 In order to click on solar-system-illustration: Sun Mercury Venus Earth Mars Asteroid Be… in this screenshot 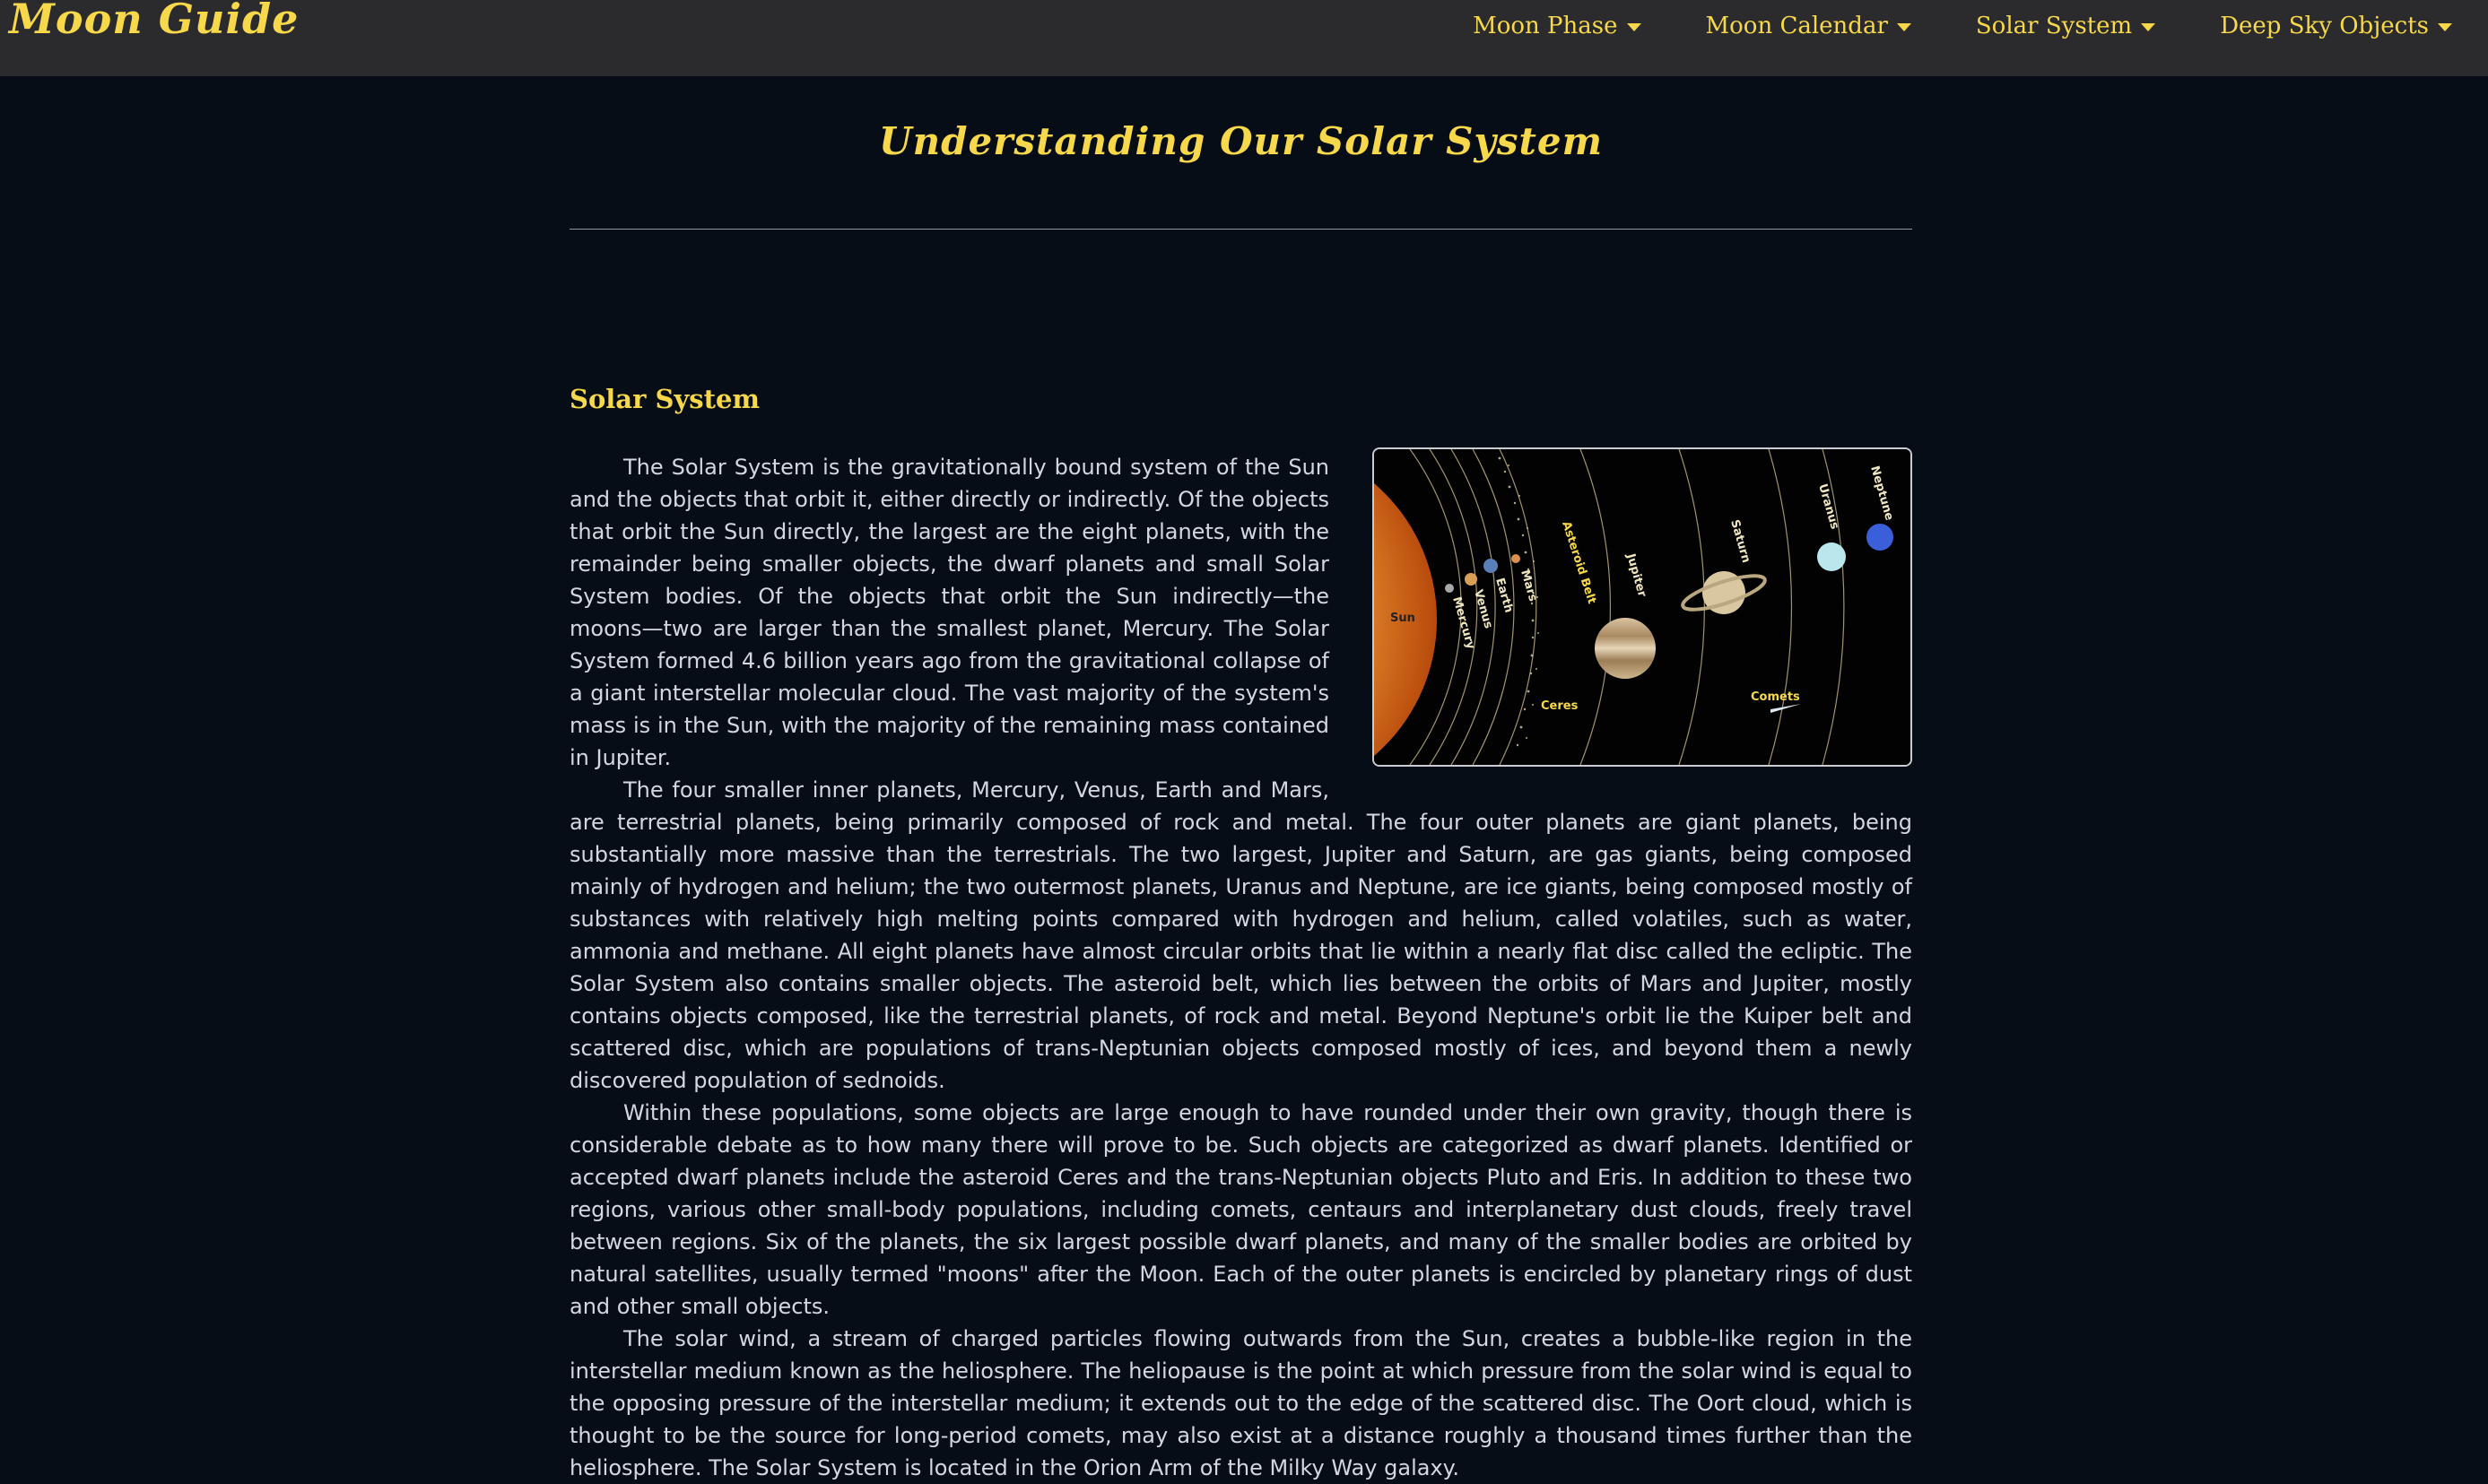, I will do `click(1642, 607)`.